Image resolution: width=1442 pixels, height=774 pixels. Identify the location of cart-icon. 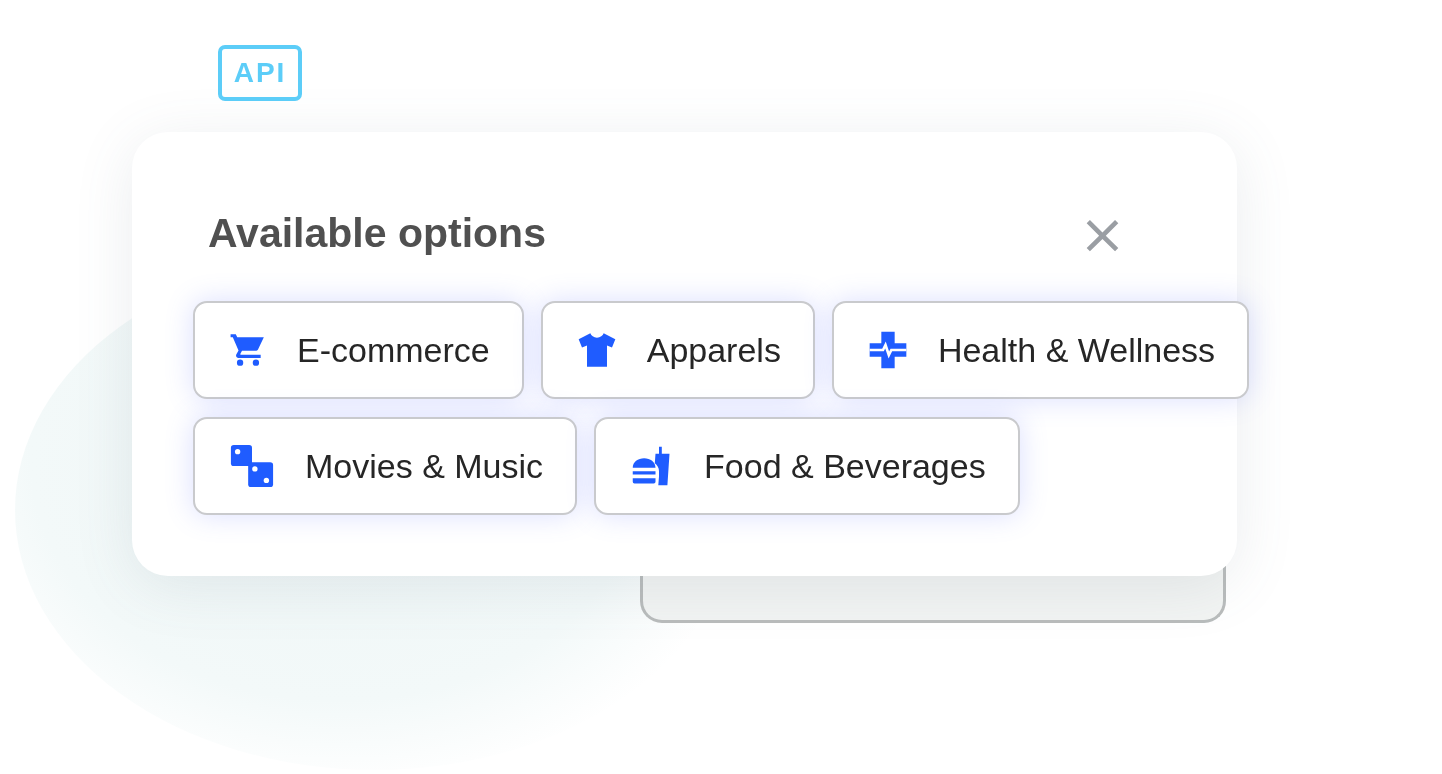
(248, 350).